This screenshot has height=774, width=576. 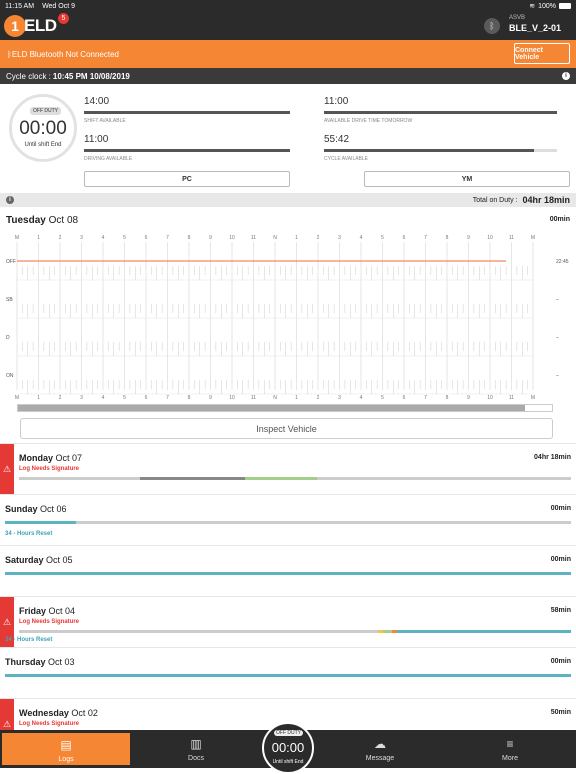 What do you see at coordinates (288, 570) in the screenshot?
I see `log-row: Saturday Oct 05 00min` at bounding box center [288, 570].